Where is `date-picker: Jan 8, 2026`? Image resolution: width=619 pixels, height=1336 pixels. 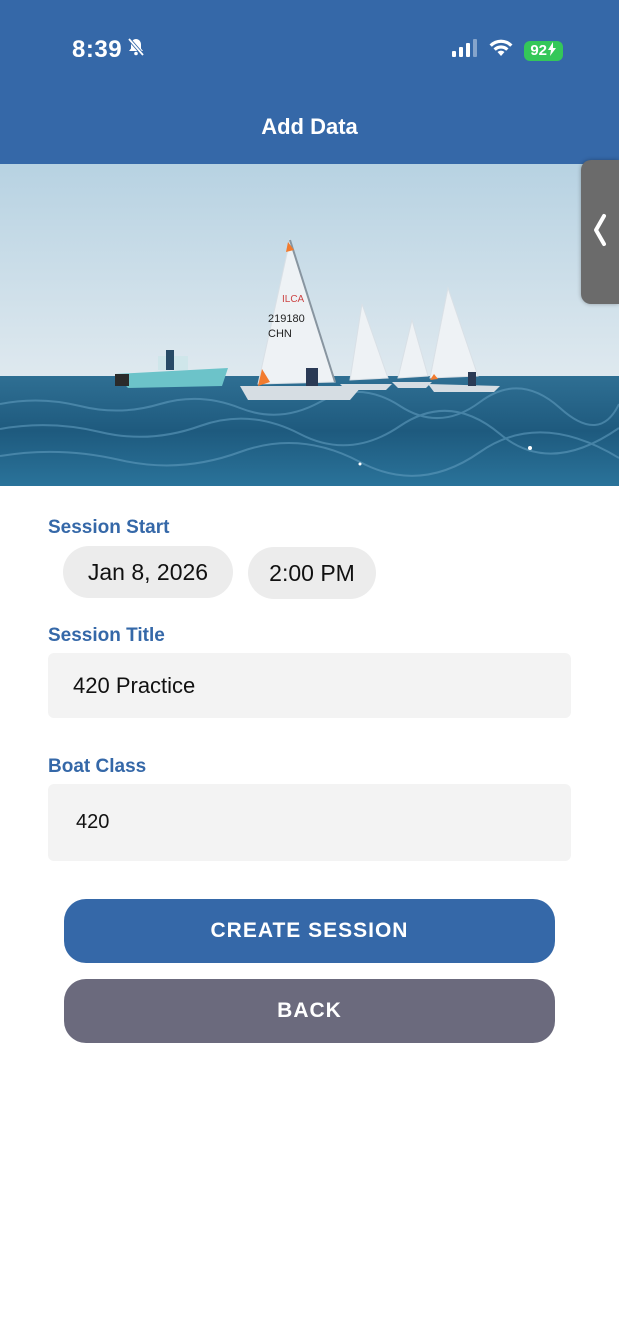 date-picker: Jan 8, 2026 is located at coordinates (148, 572).